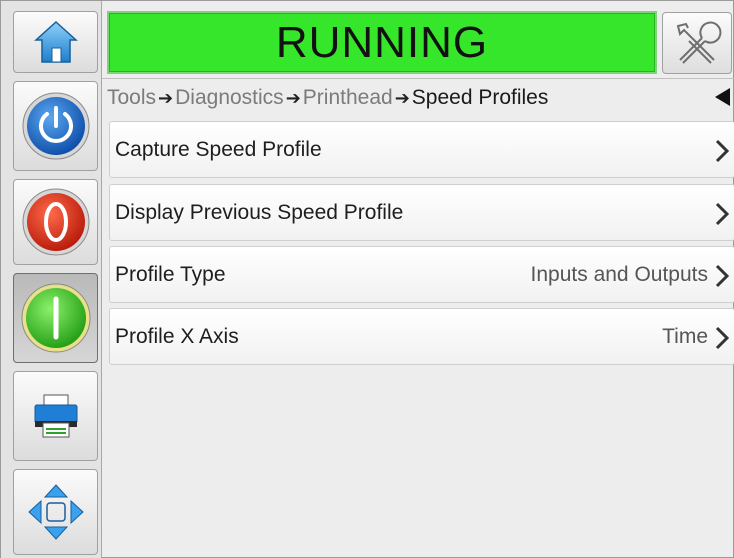  I want to click on print-button, so click(55, 416).